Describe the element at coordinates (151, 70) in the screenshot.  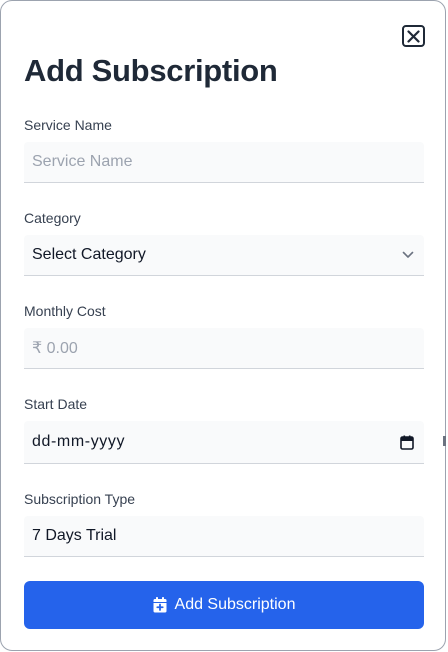
I see `modal-title: Add Subscription` at that location.